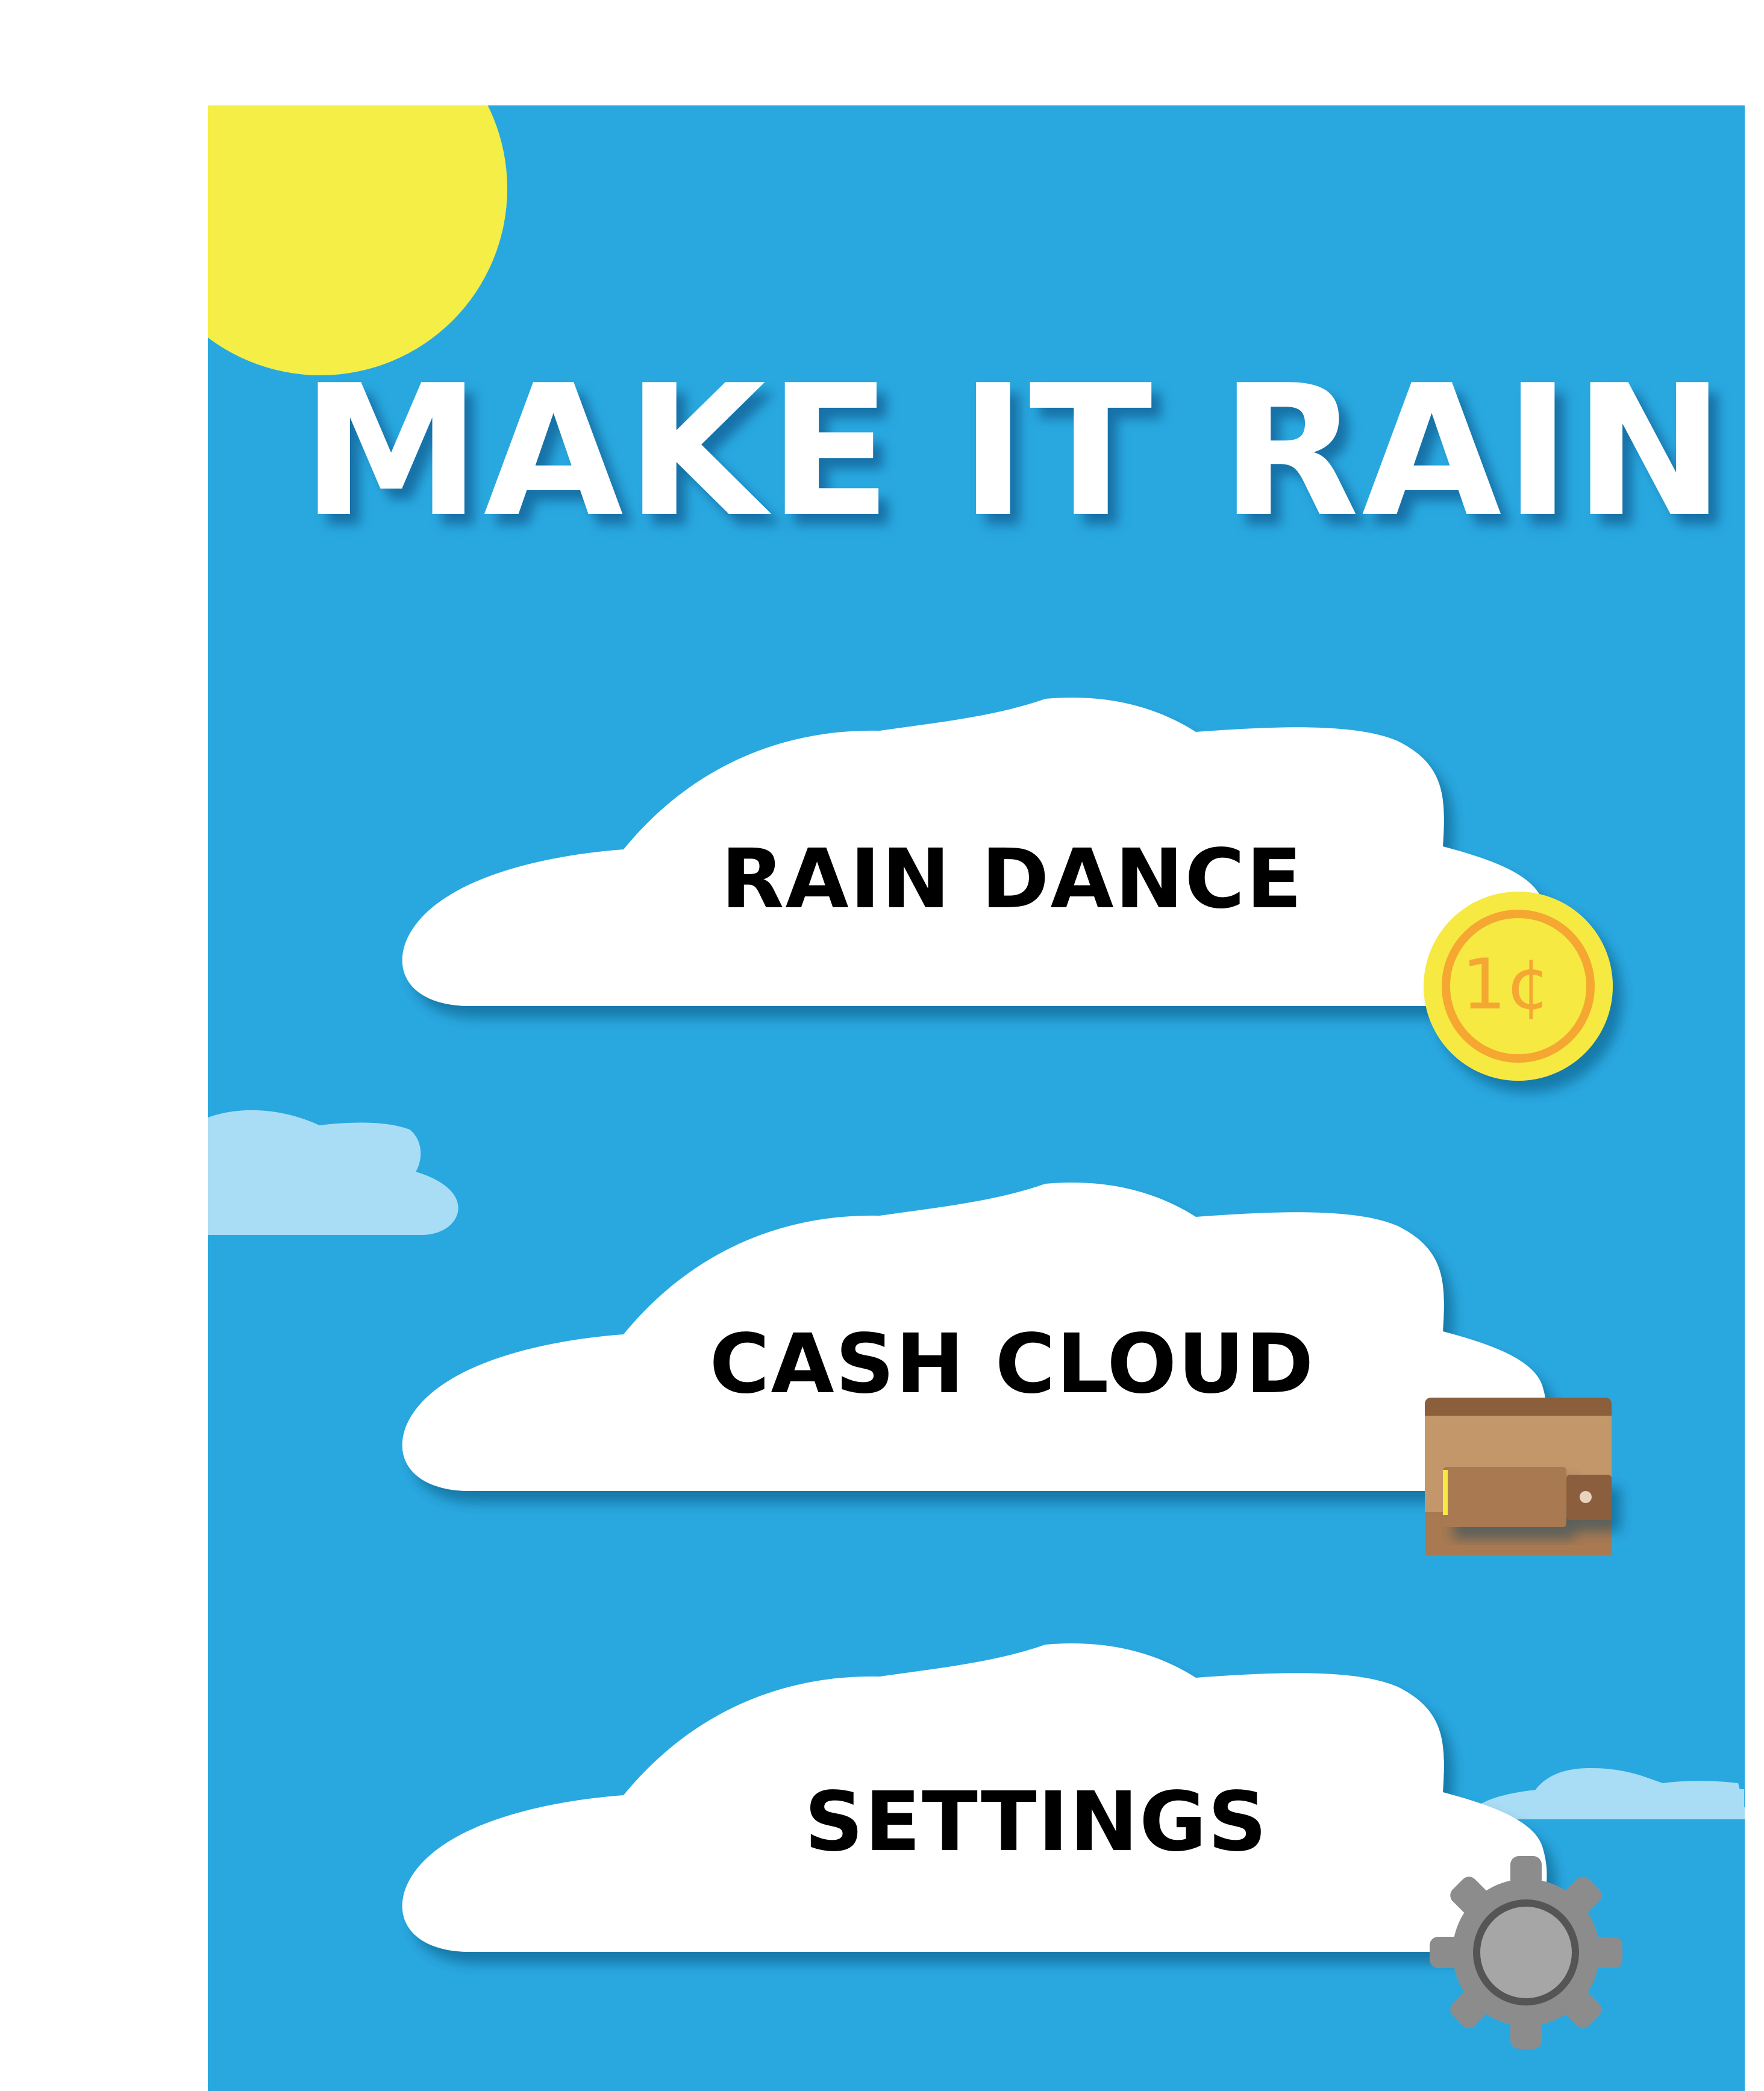 The height and width of the screenshot is (2091, 1764). I want to click on settings-label: SETTINGS, so click(1036, 1822).